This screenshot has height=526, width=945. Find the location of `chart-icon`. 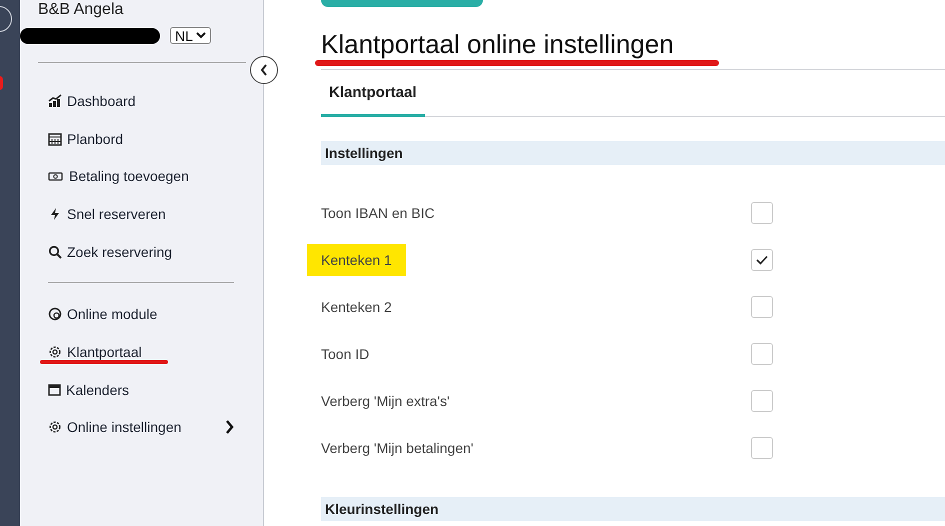

chart-icon is located at coordinates (55, 101).